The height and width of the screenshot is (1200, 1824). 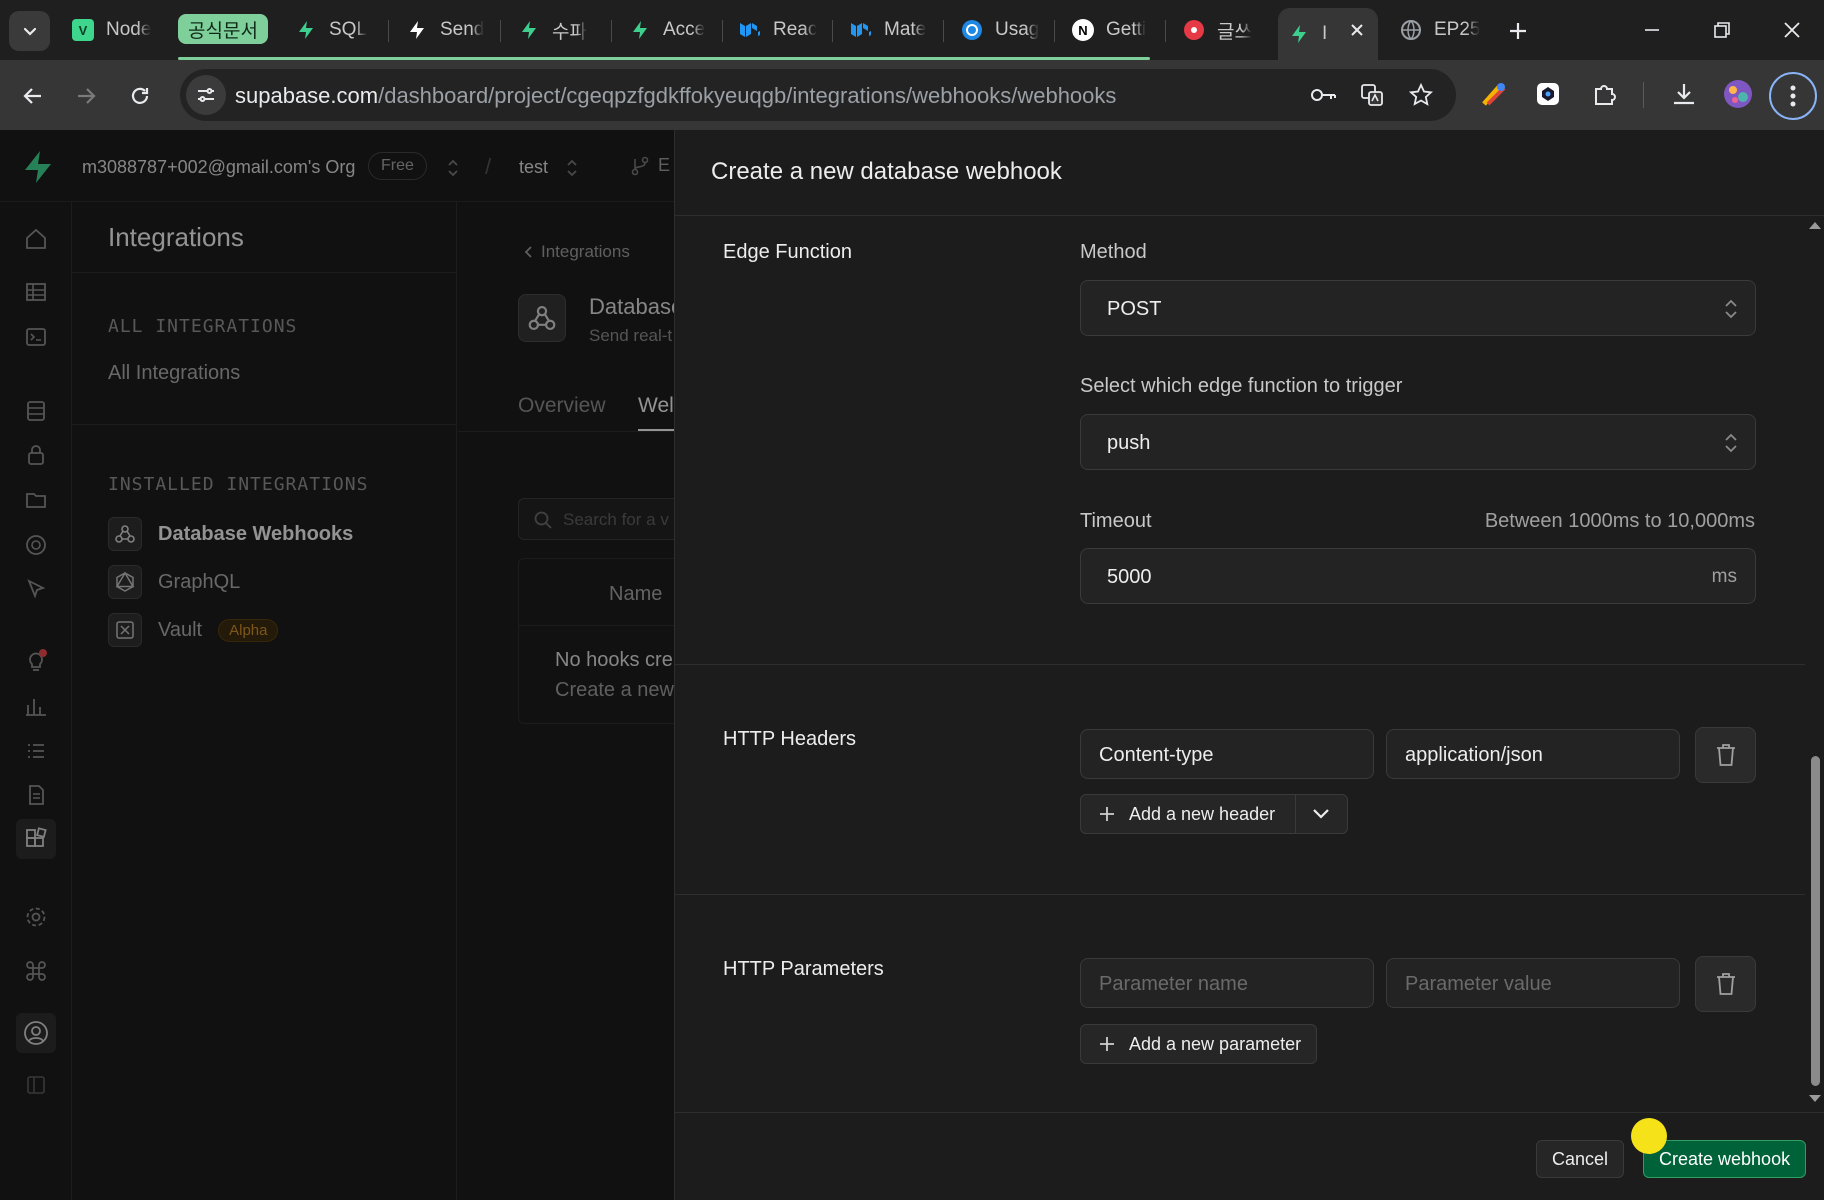 What do you see at coordinates (417, 30) in the screenshot?
I see `bolt-icon` at bounding box center [417, 30].